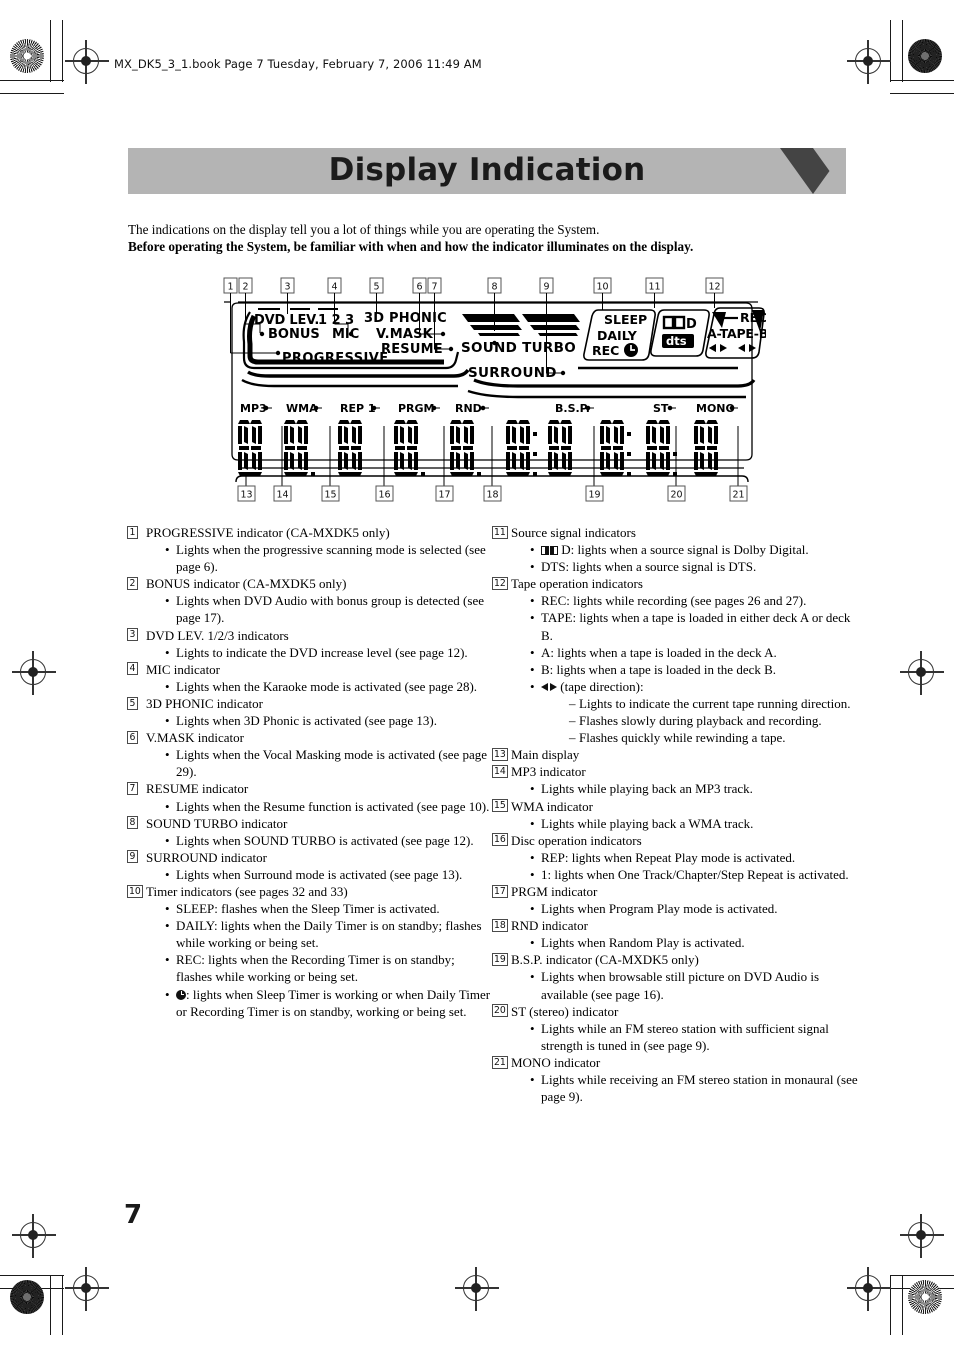 The width and height of the screenshot is (954, 1351). I want to click on svg-text: dts, so click(676, 341).